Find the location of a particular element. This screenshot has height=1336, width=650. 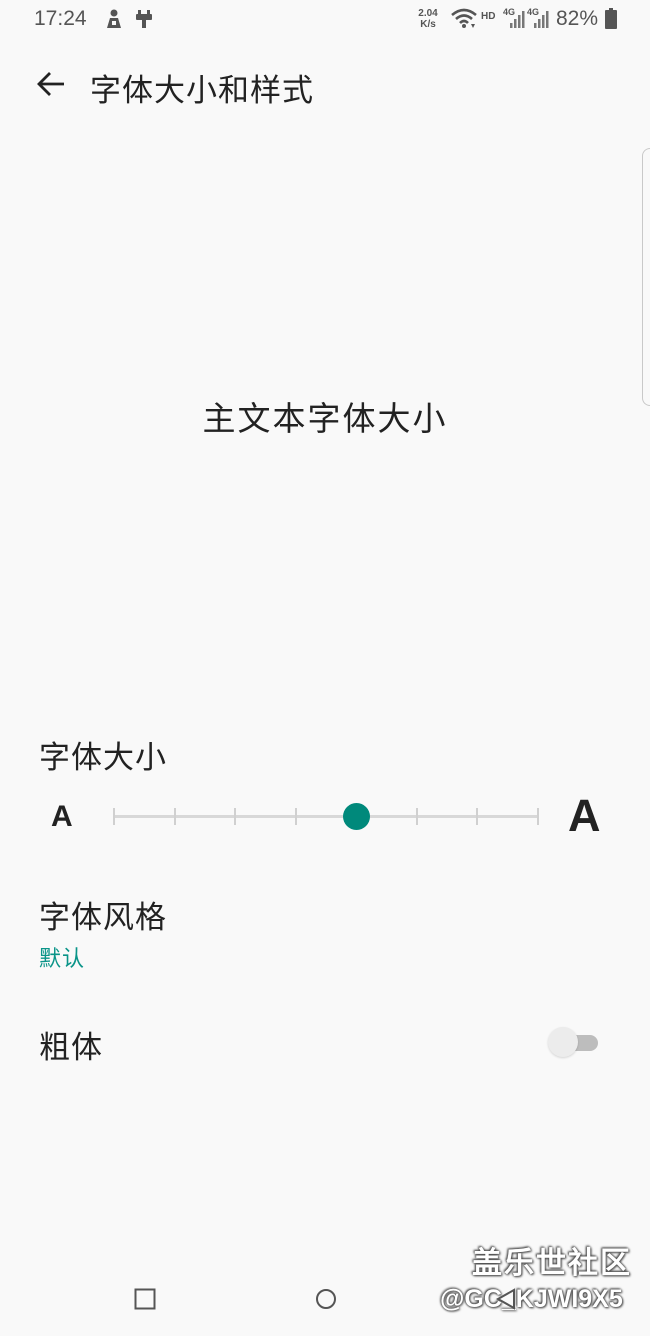

app-toolbar: 字体大小和样式 is located at coordinates (325, 84).